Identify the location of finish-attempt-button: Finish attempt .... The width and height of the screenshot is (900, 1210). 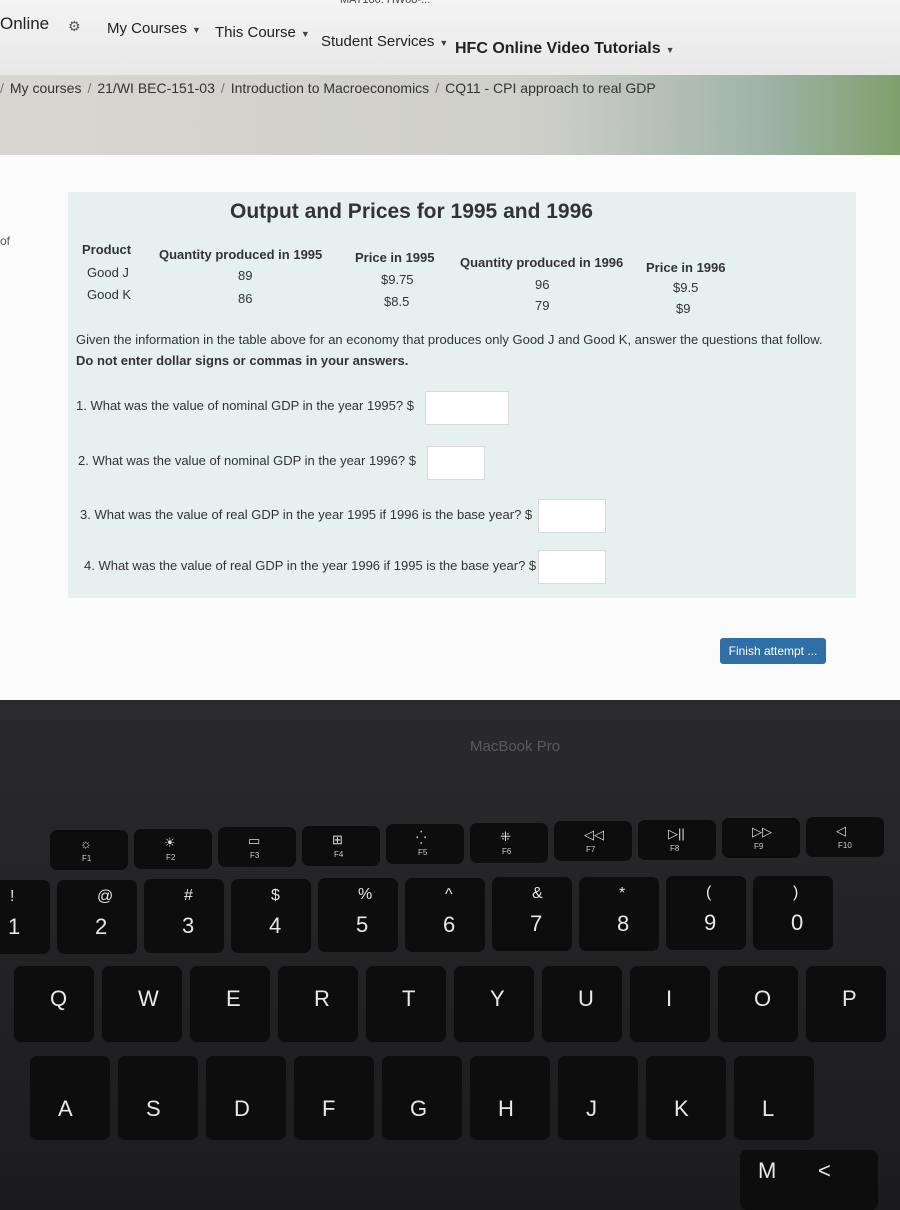
(773, 651).